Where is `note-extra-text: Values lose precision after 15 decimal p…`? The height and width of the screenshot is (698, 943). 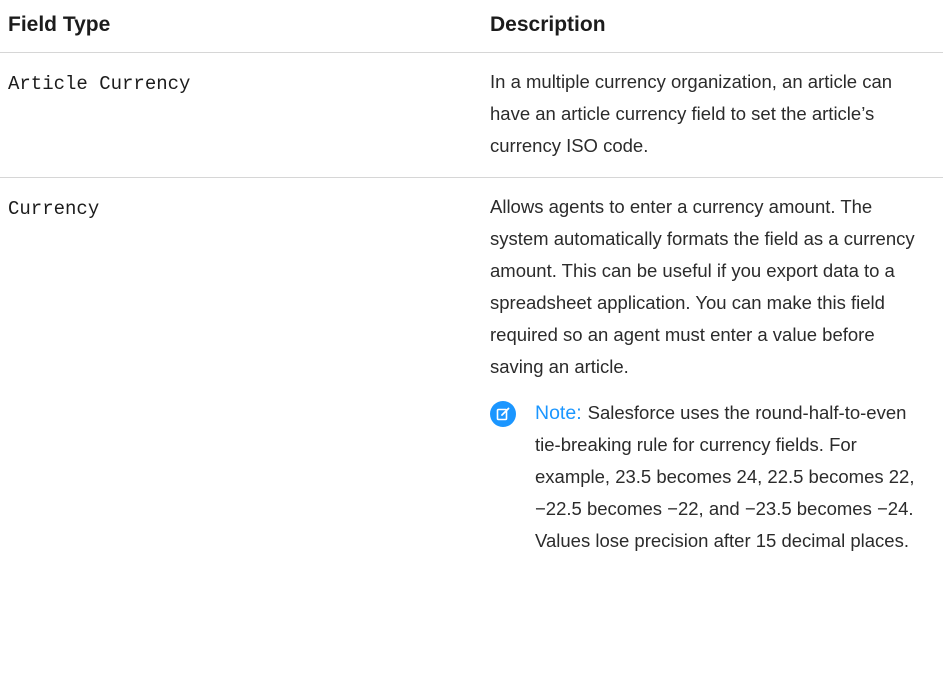 note-extra-text: Values lose precision after 15 decimal p… is located at coordinates (722, 540).